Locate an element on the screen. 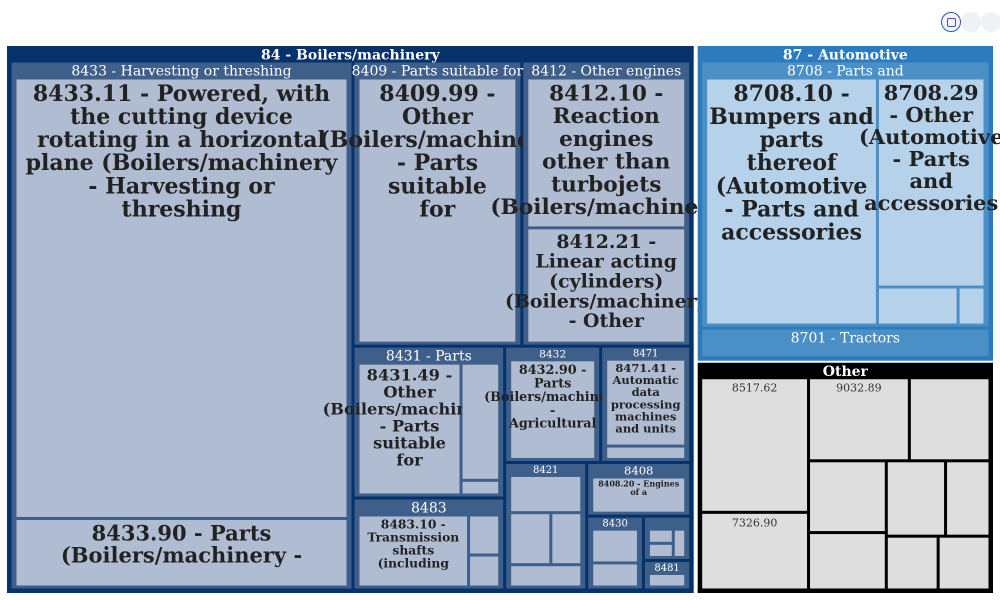 The height and width of the screenshot is (600, 1000). group-0-item-2-label: 8412 - Other engines is located at coordinates (606, 71).